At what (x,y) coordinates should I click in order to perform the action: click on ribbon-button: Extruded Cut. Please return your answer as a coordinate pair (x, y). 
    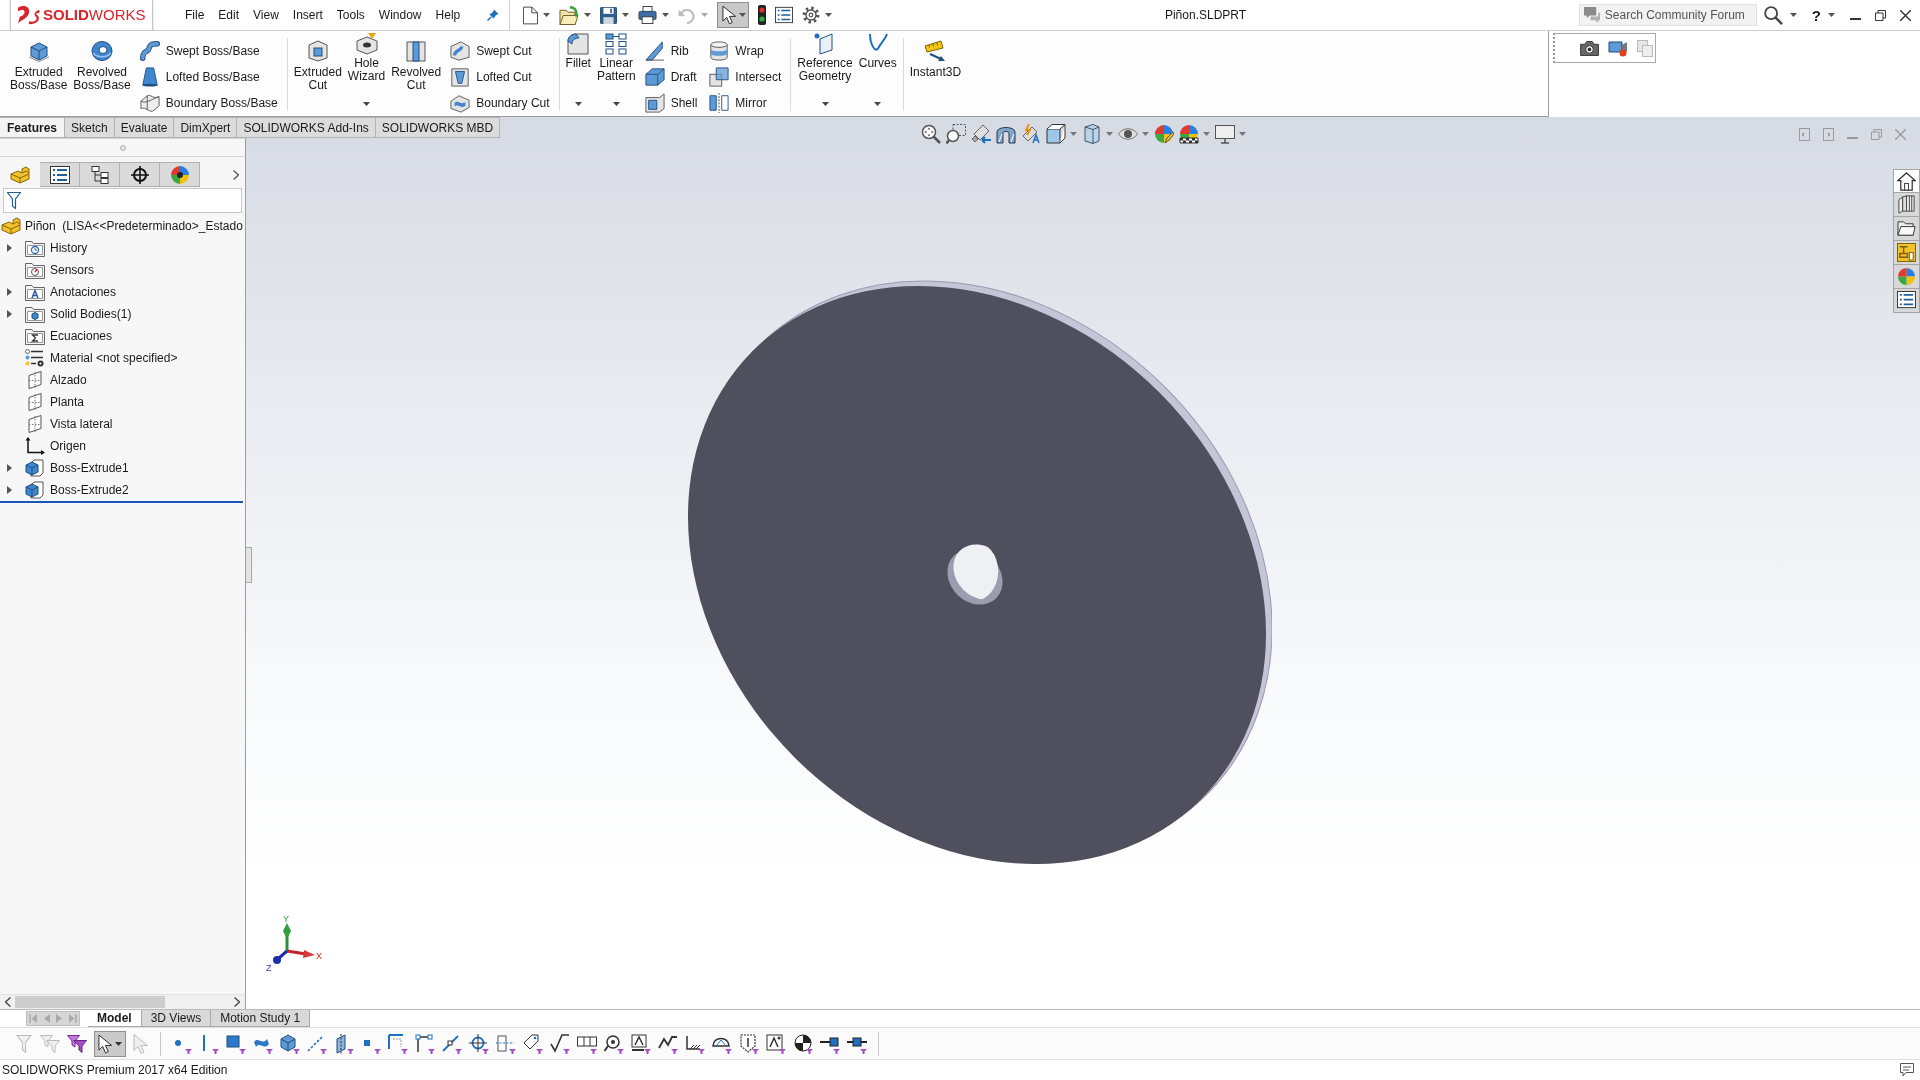
    Looking at the image, I should click on (317, 73).